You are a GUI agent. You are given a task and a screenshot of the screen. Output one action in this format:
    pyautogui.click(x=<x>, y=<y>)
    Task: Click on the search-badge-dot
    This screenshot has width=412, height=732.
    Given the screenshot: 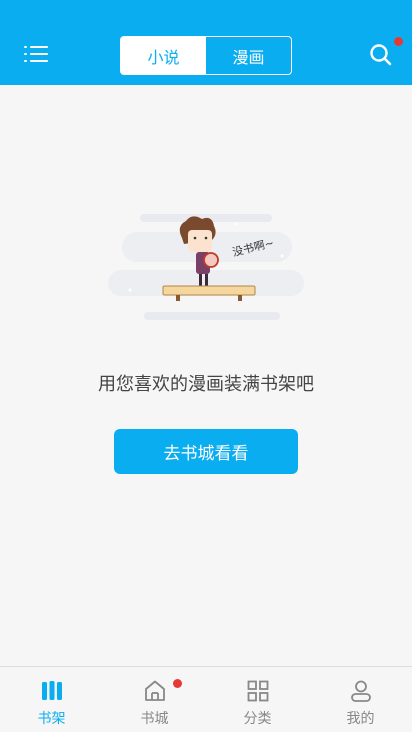 What is the action you would take?
    pyautogui.click(x=398, y=41)
    